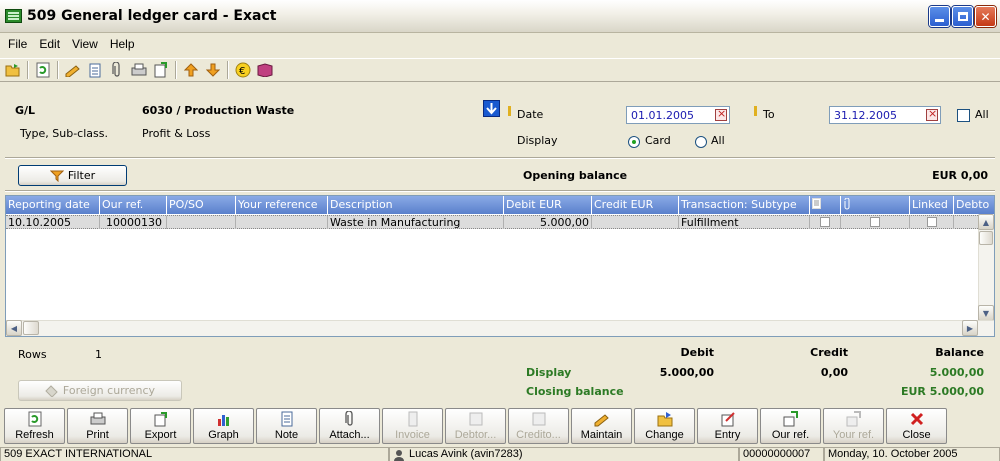 The width and height of the screenshot is (1000, 461). I want to click on status-code: 00000000007, so click(781, 454).